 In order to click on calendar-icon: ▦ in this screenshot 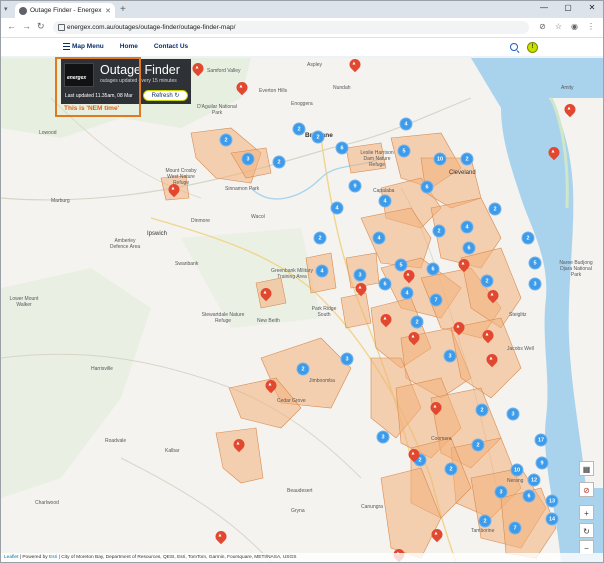, I will do `click(586, 468)`.